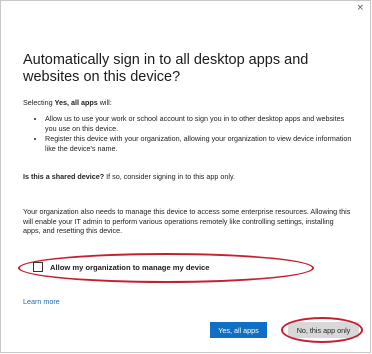  What do you see at coordinates (190, 103) in the screenshot?
I see `intro-text: Selecting Yes, all apps will:` at bounding box center [190, 103].